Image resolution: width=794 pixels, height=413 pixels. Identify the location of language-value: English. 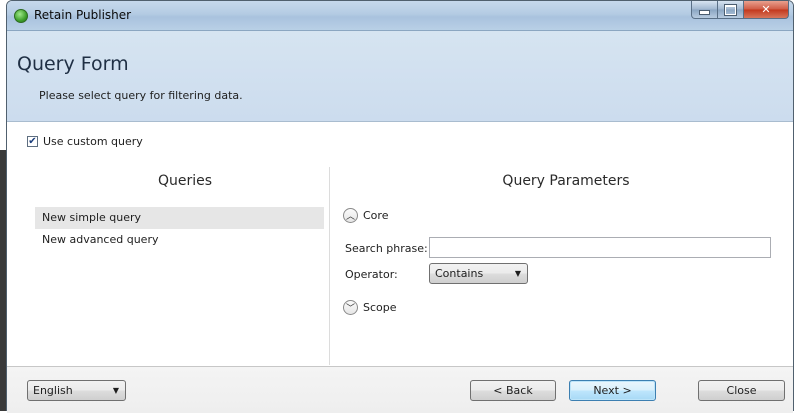
(53, 390).